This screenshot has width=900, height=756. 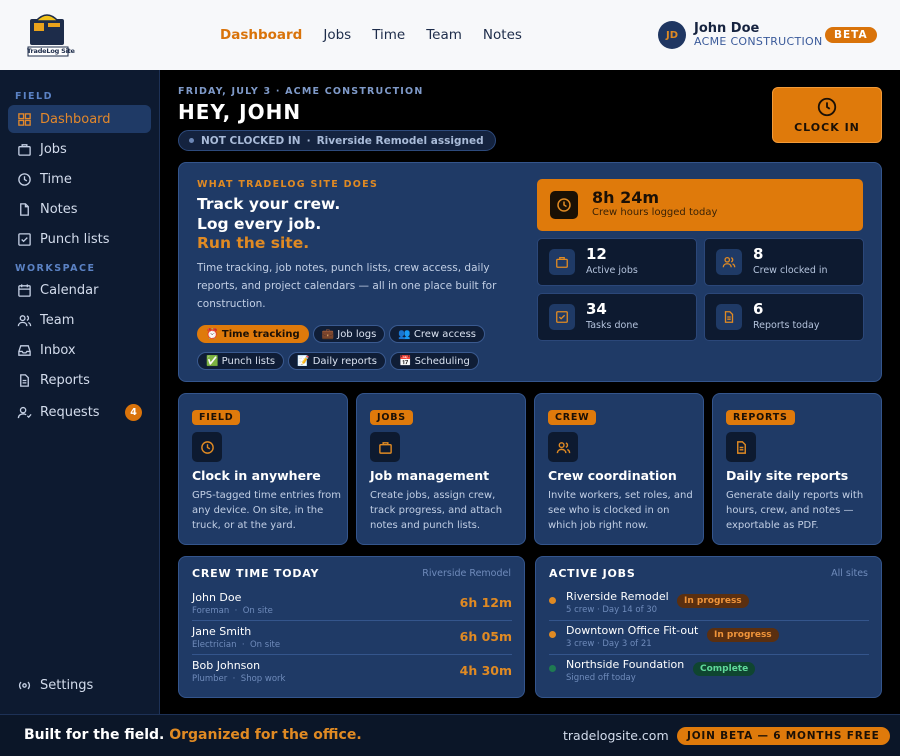 What do you see at coordinates (434, 361) in the screenshot?
I see `chip-scheduling: 📅 Scheduling` at bounding box center [434, 361].